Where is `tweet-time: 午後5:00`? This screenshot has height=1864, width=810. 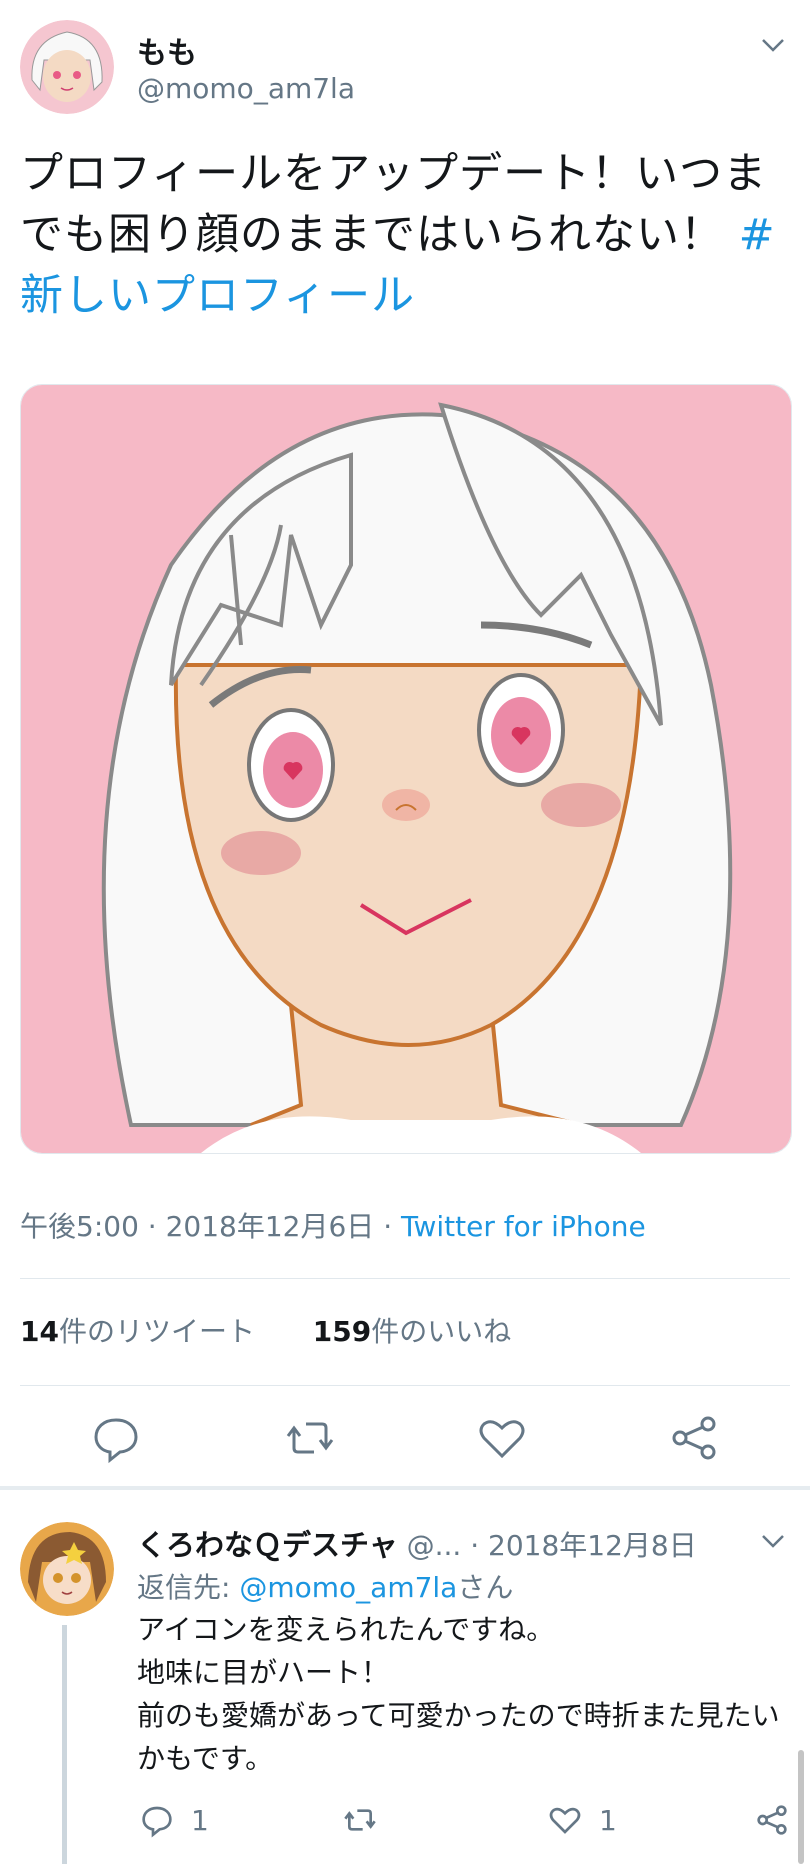 tweet-time: 午後5:00 is located at coordinates (79, 1226).